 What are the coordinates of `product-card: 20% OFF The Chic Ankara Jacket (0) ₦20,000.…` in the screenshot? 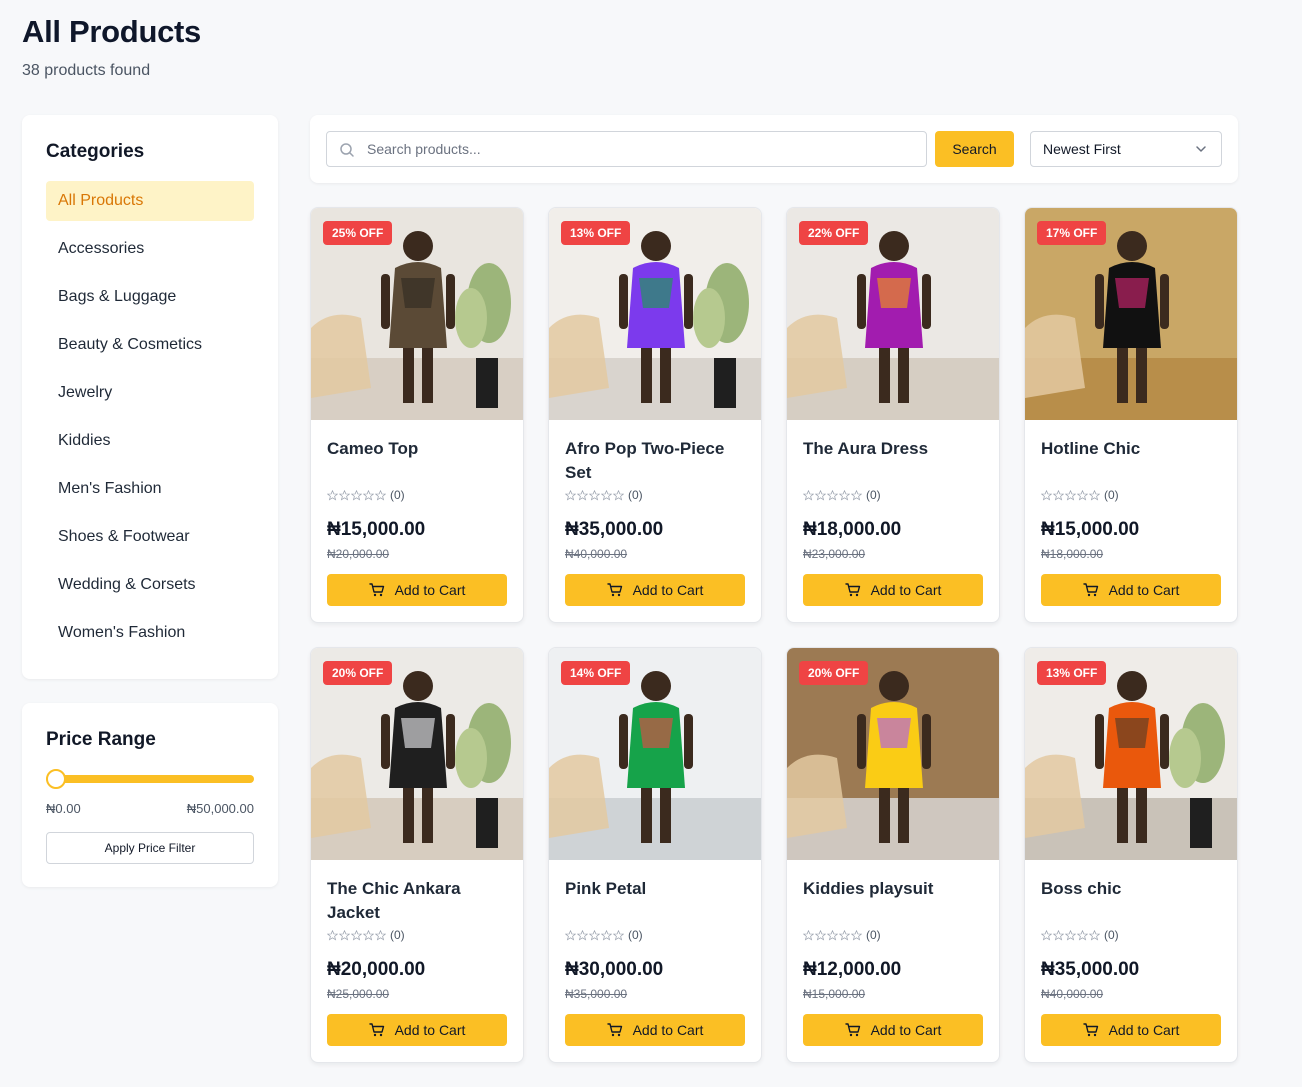 It's located at (417, 855).